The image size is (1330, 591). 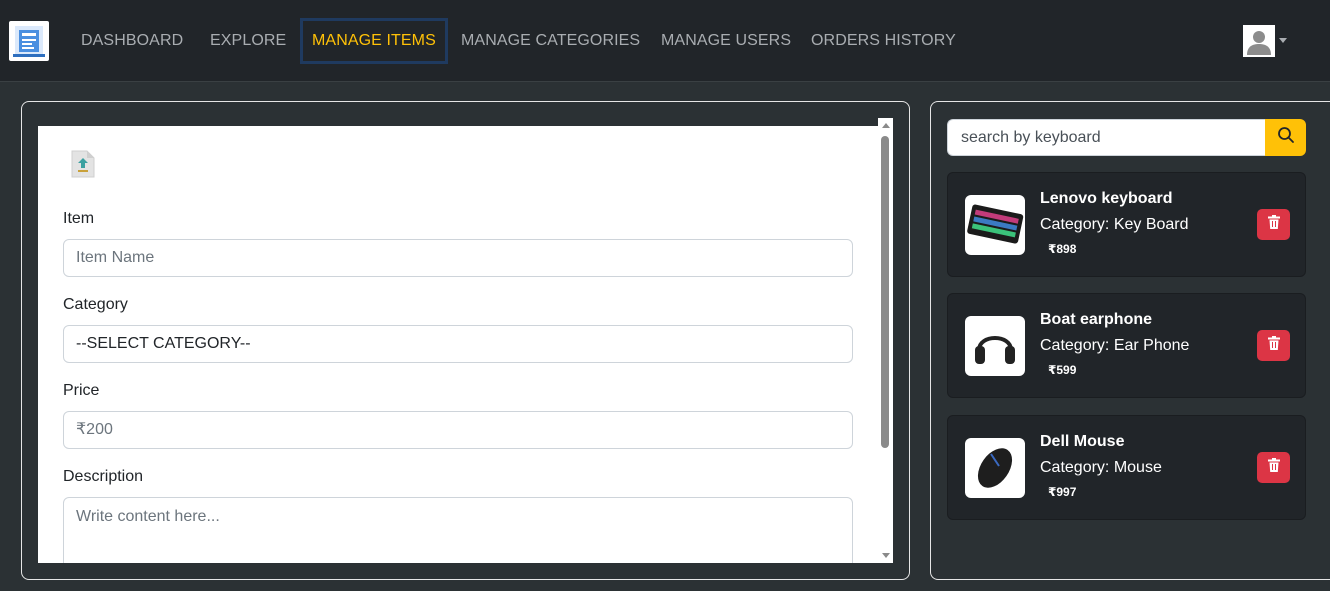 I want to click on item-name: Lenovo keyboard, so click(x=1106, y=198).